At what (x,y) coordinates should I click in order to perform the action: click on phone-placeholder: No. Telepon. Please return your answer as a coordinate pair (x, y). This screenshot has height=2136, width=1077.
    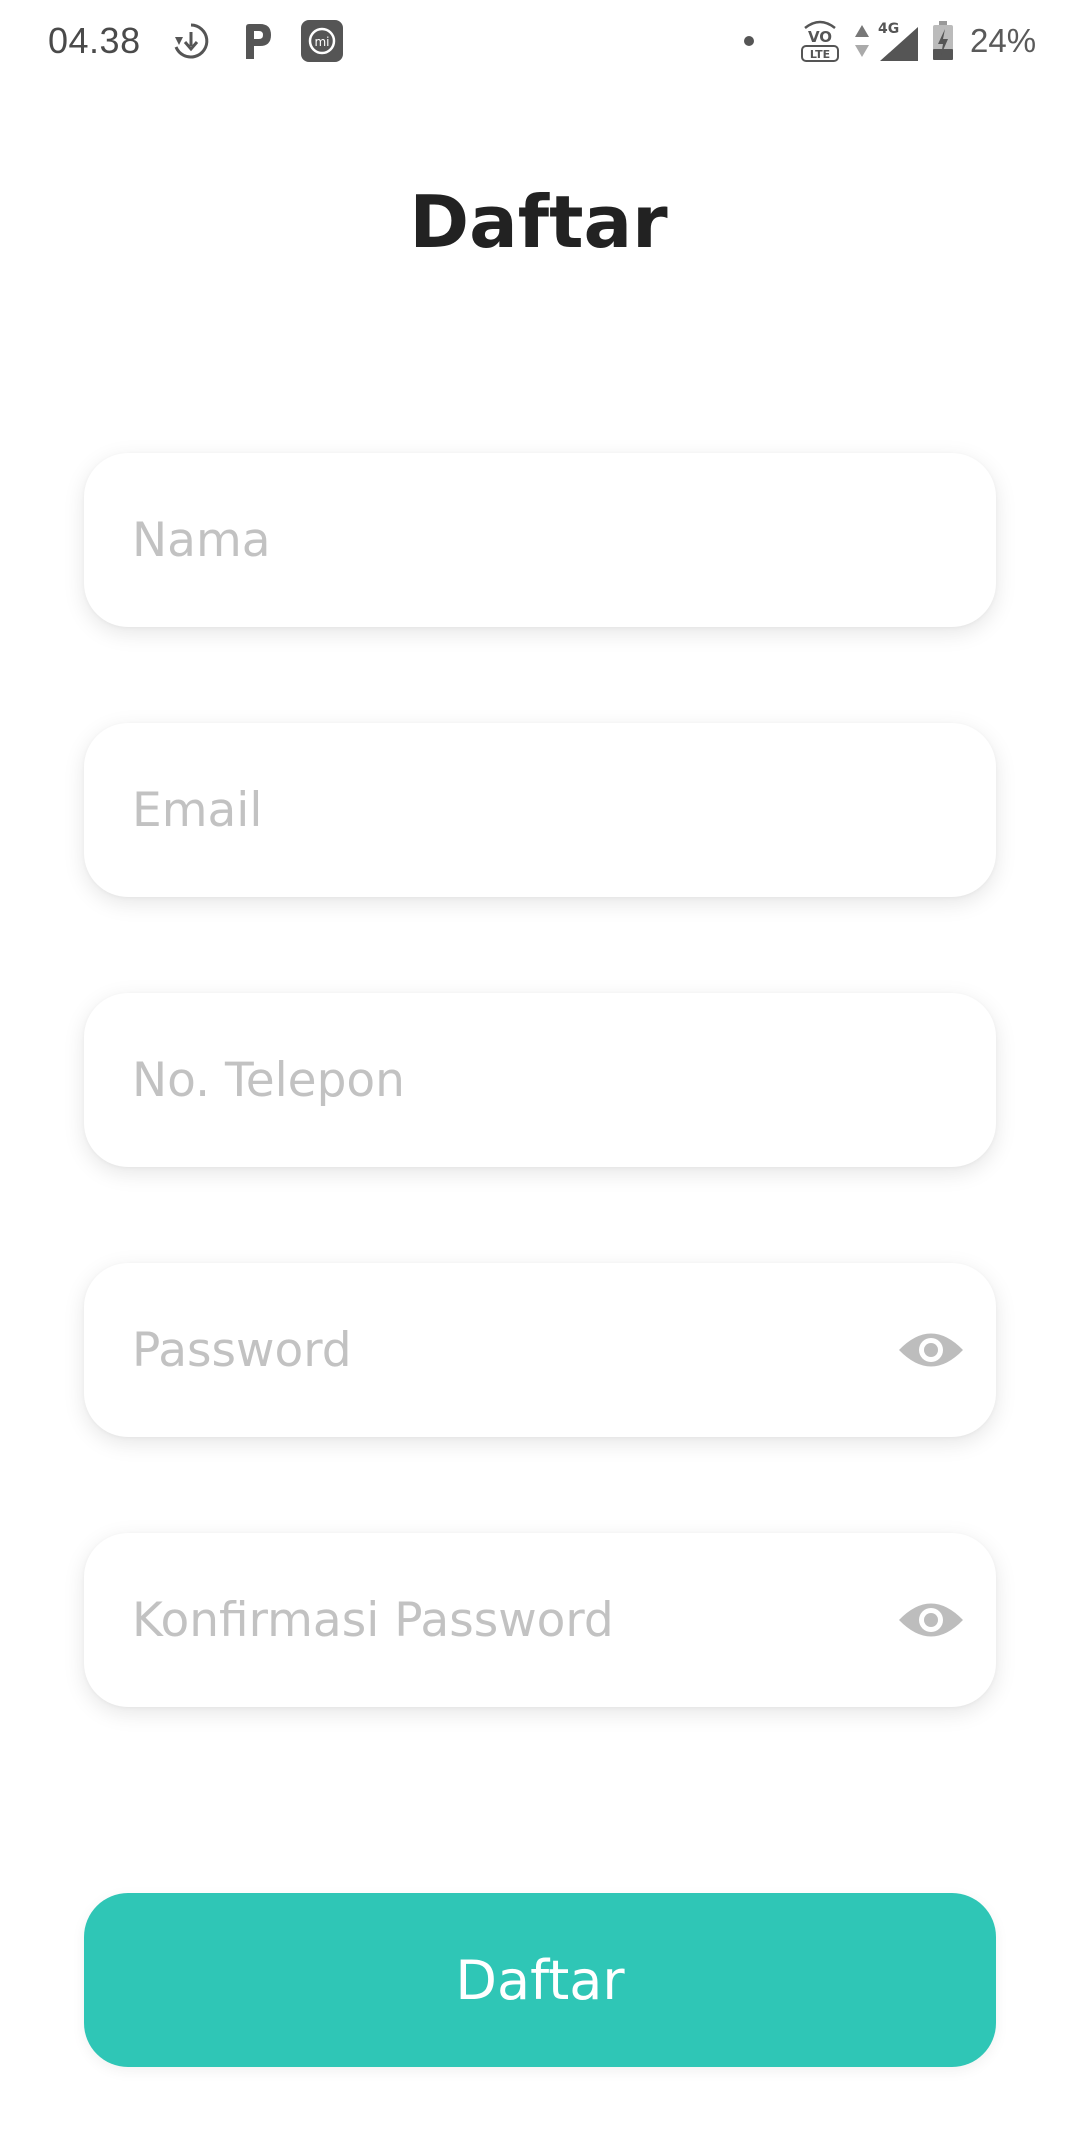
    Looking at the image, I should click on (268, 1080).